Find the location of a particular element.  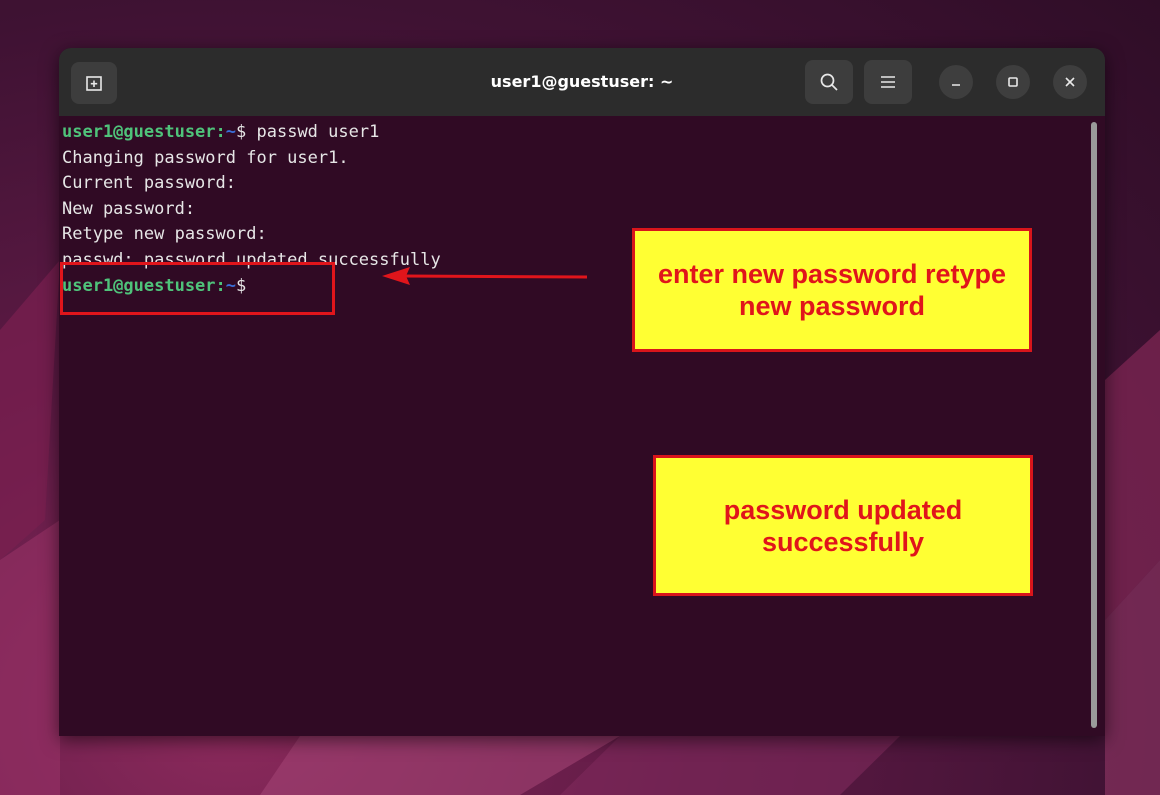

command-text: $ passwd user1 is located at coordinates (308, 132).